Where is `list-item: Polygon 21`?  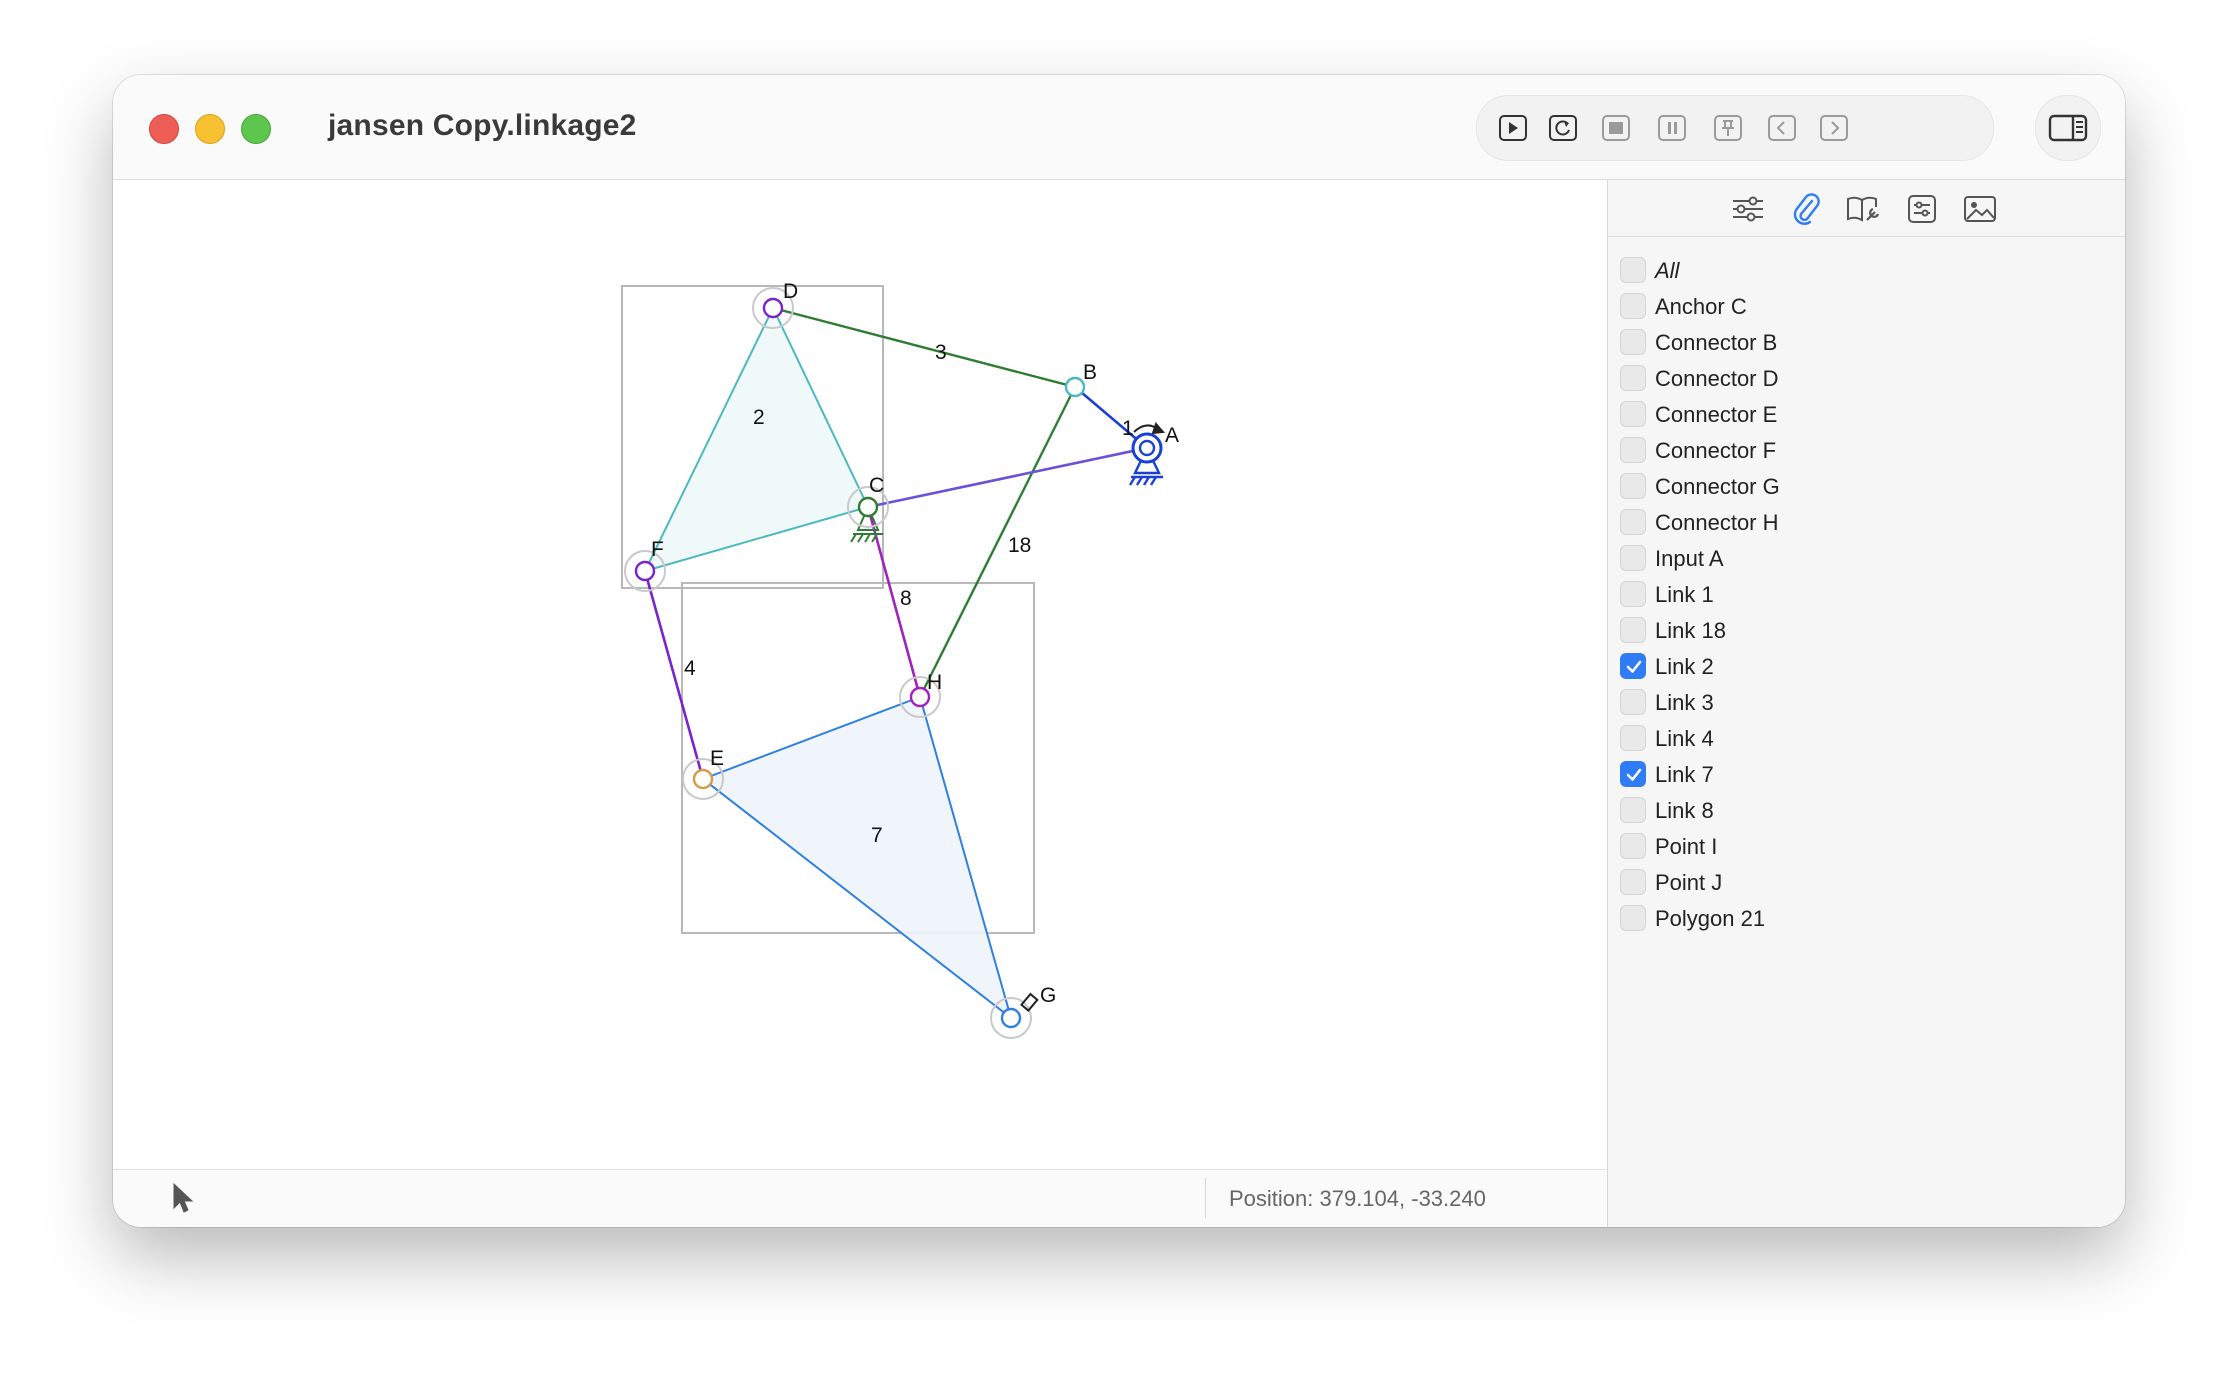
list-item: Polygon 21 is located at coordinates (1866, 918).